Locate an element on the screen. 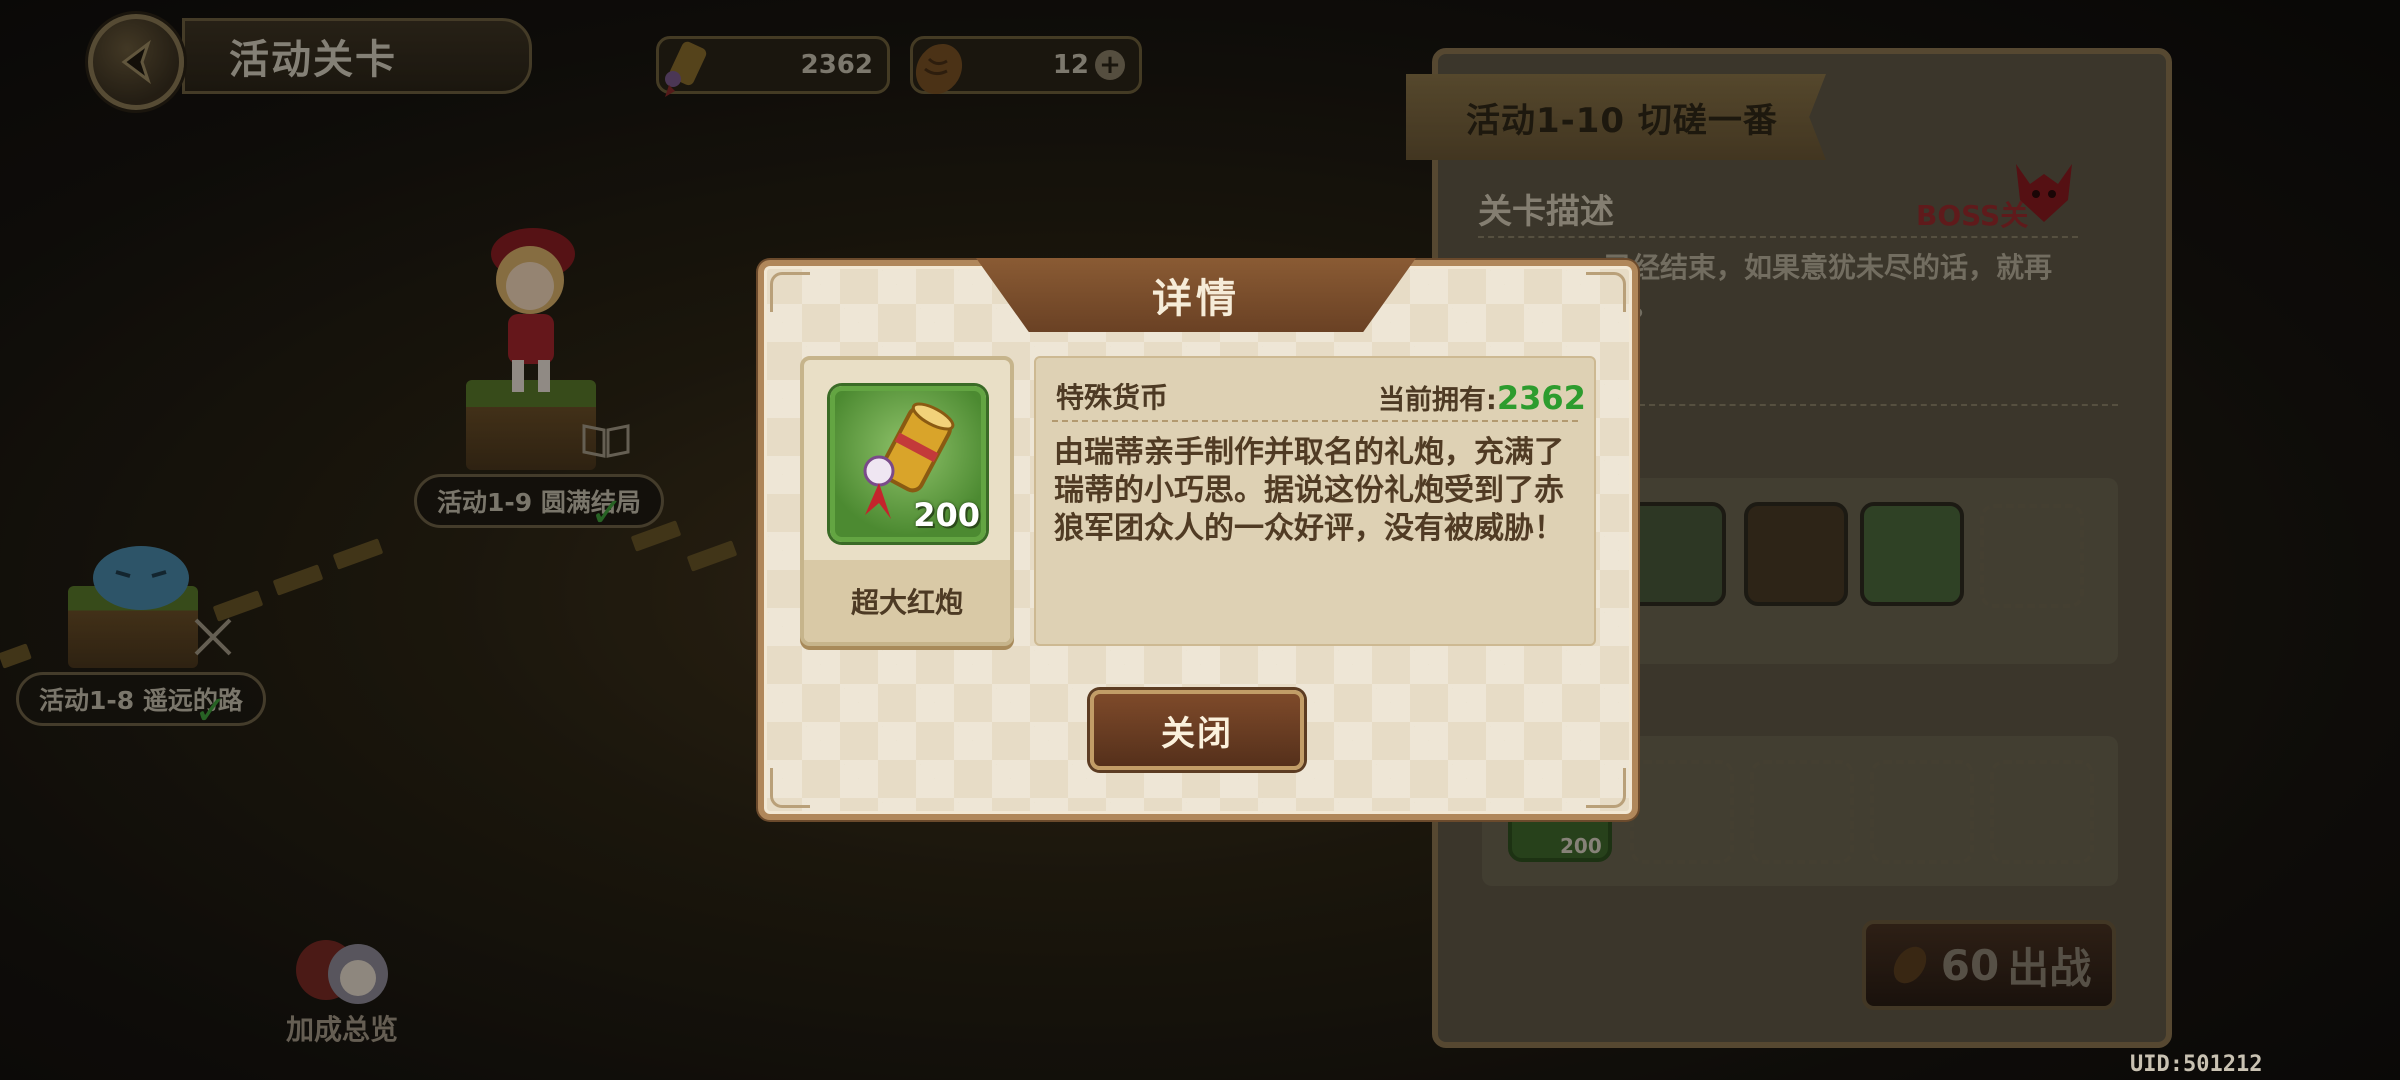 The height and width of the screenshot is (1080, 2400). close-button-label: 关闭 is located at coordinates (1197, 733).